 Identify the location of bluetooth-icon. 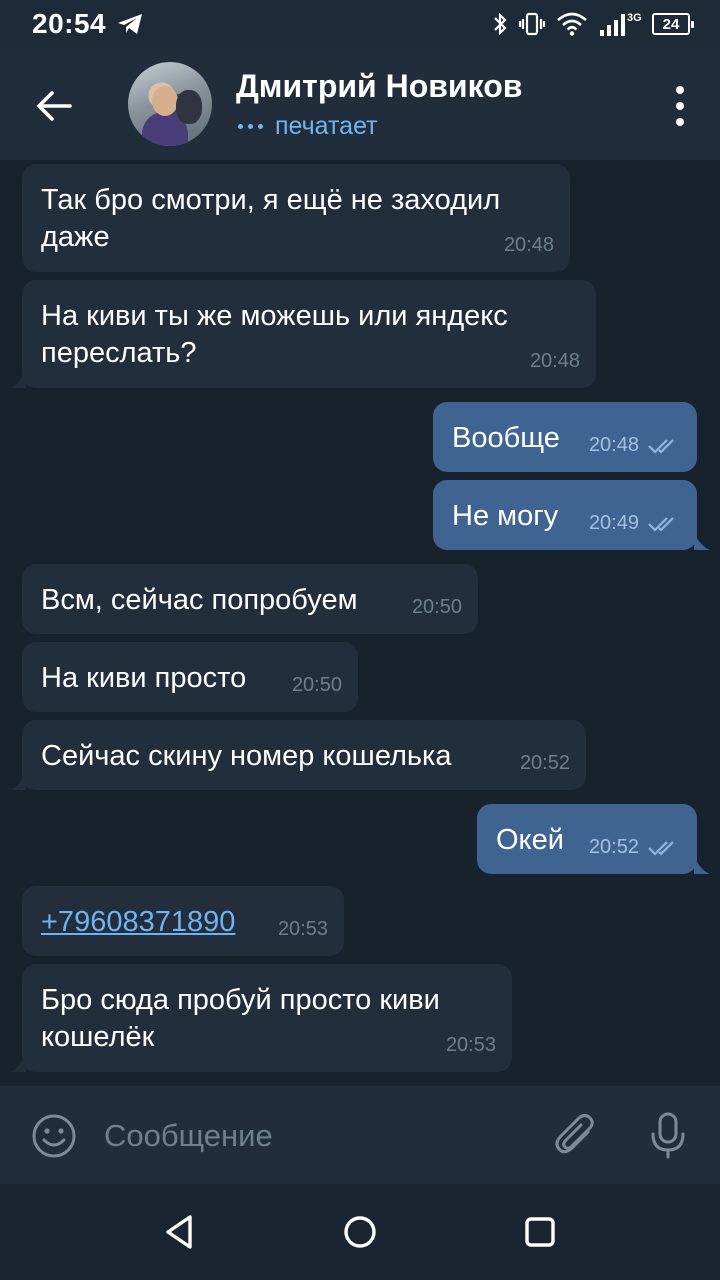
(500, 24).